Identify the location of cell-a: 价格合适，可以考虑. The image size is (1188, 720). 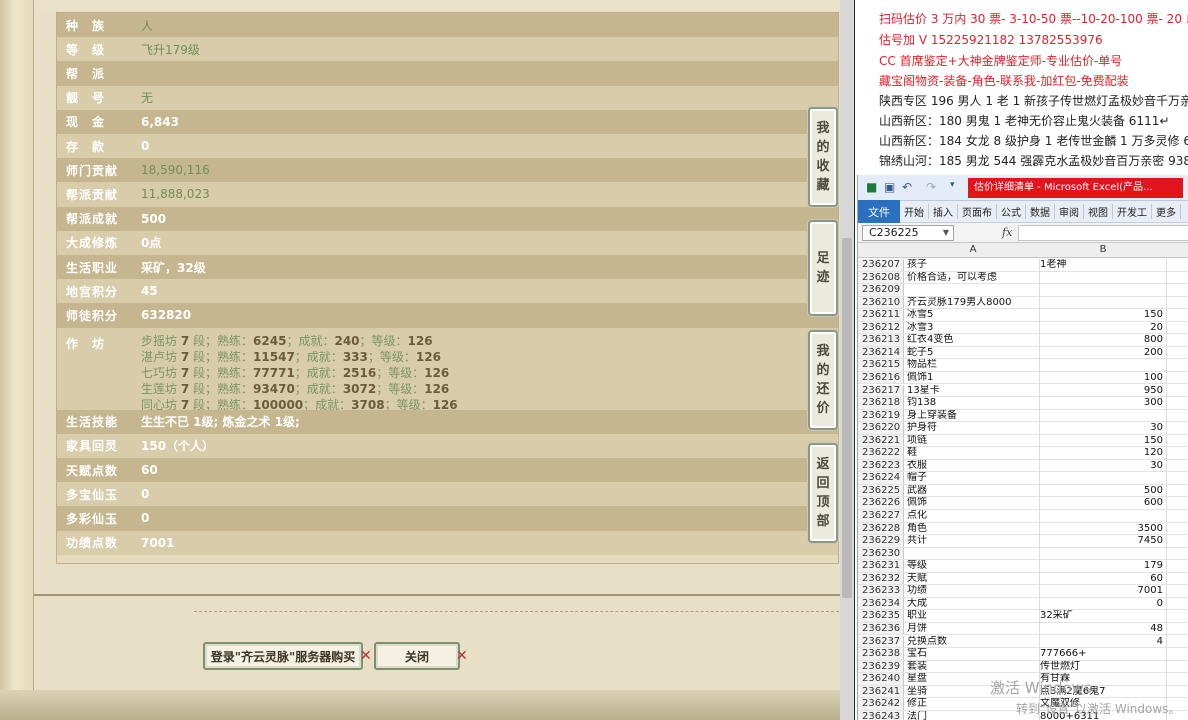
(973, 278).